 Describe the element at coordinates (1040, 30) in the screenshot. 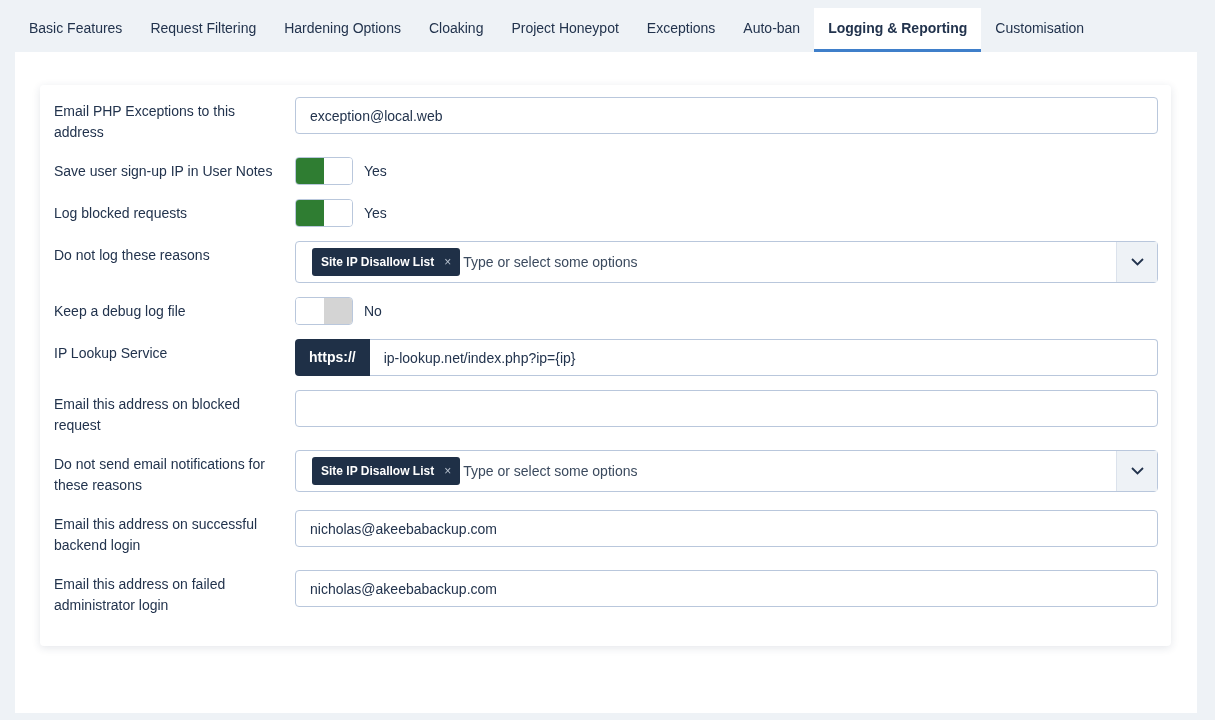

I see `tab: Customisation` at that location.